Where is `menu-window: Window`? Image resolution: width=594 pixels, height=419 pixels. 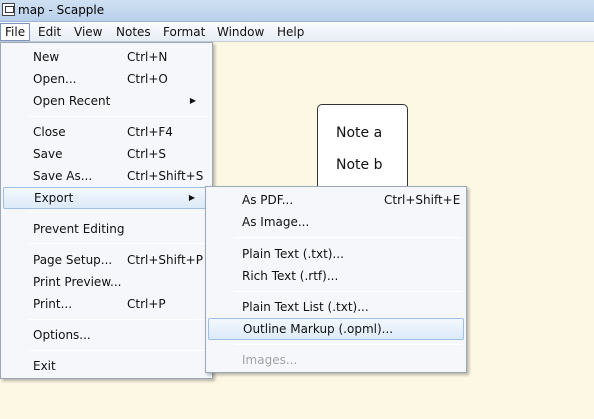
menu-window: Window is located at coordinates (240, 32).